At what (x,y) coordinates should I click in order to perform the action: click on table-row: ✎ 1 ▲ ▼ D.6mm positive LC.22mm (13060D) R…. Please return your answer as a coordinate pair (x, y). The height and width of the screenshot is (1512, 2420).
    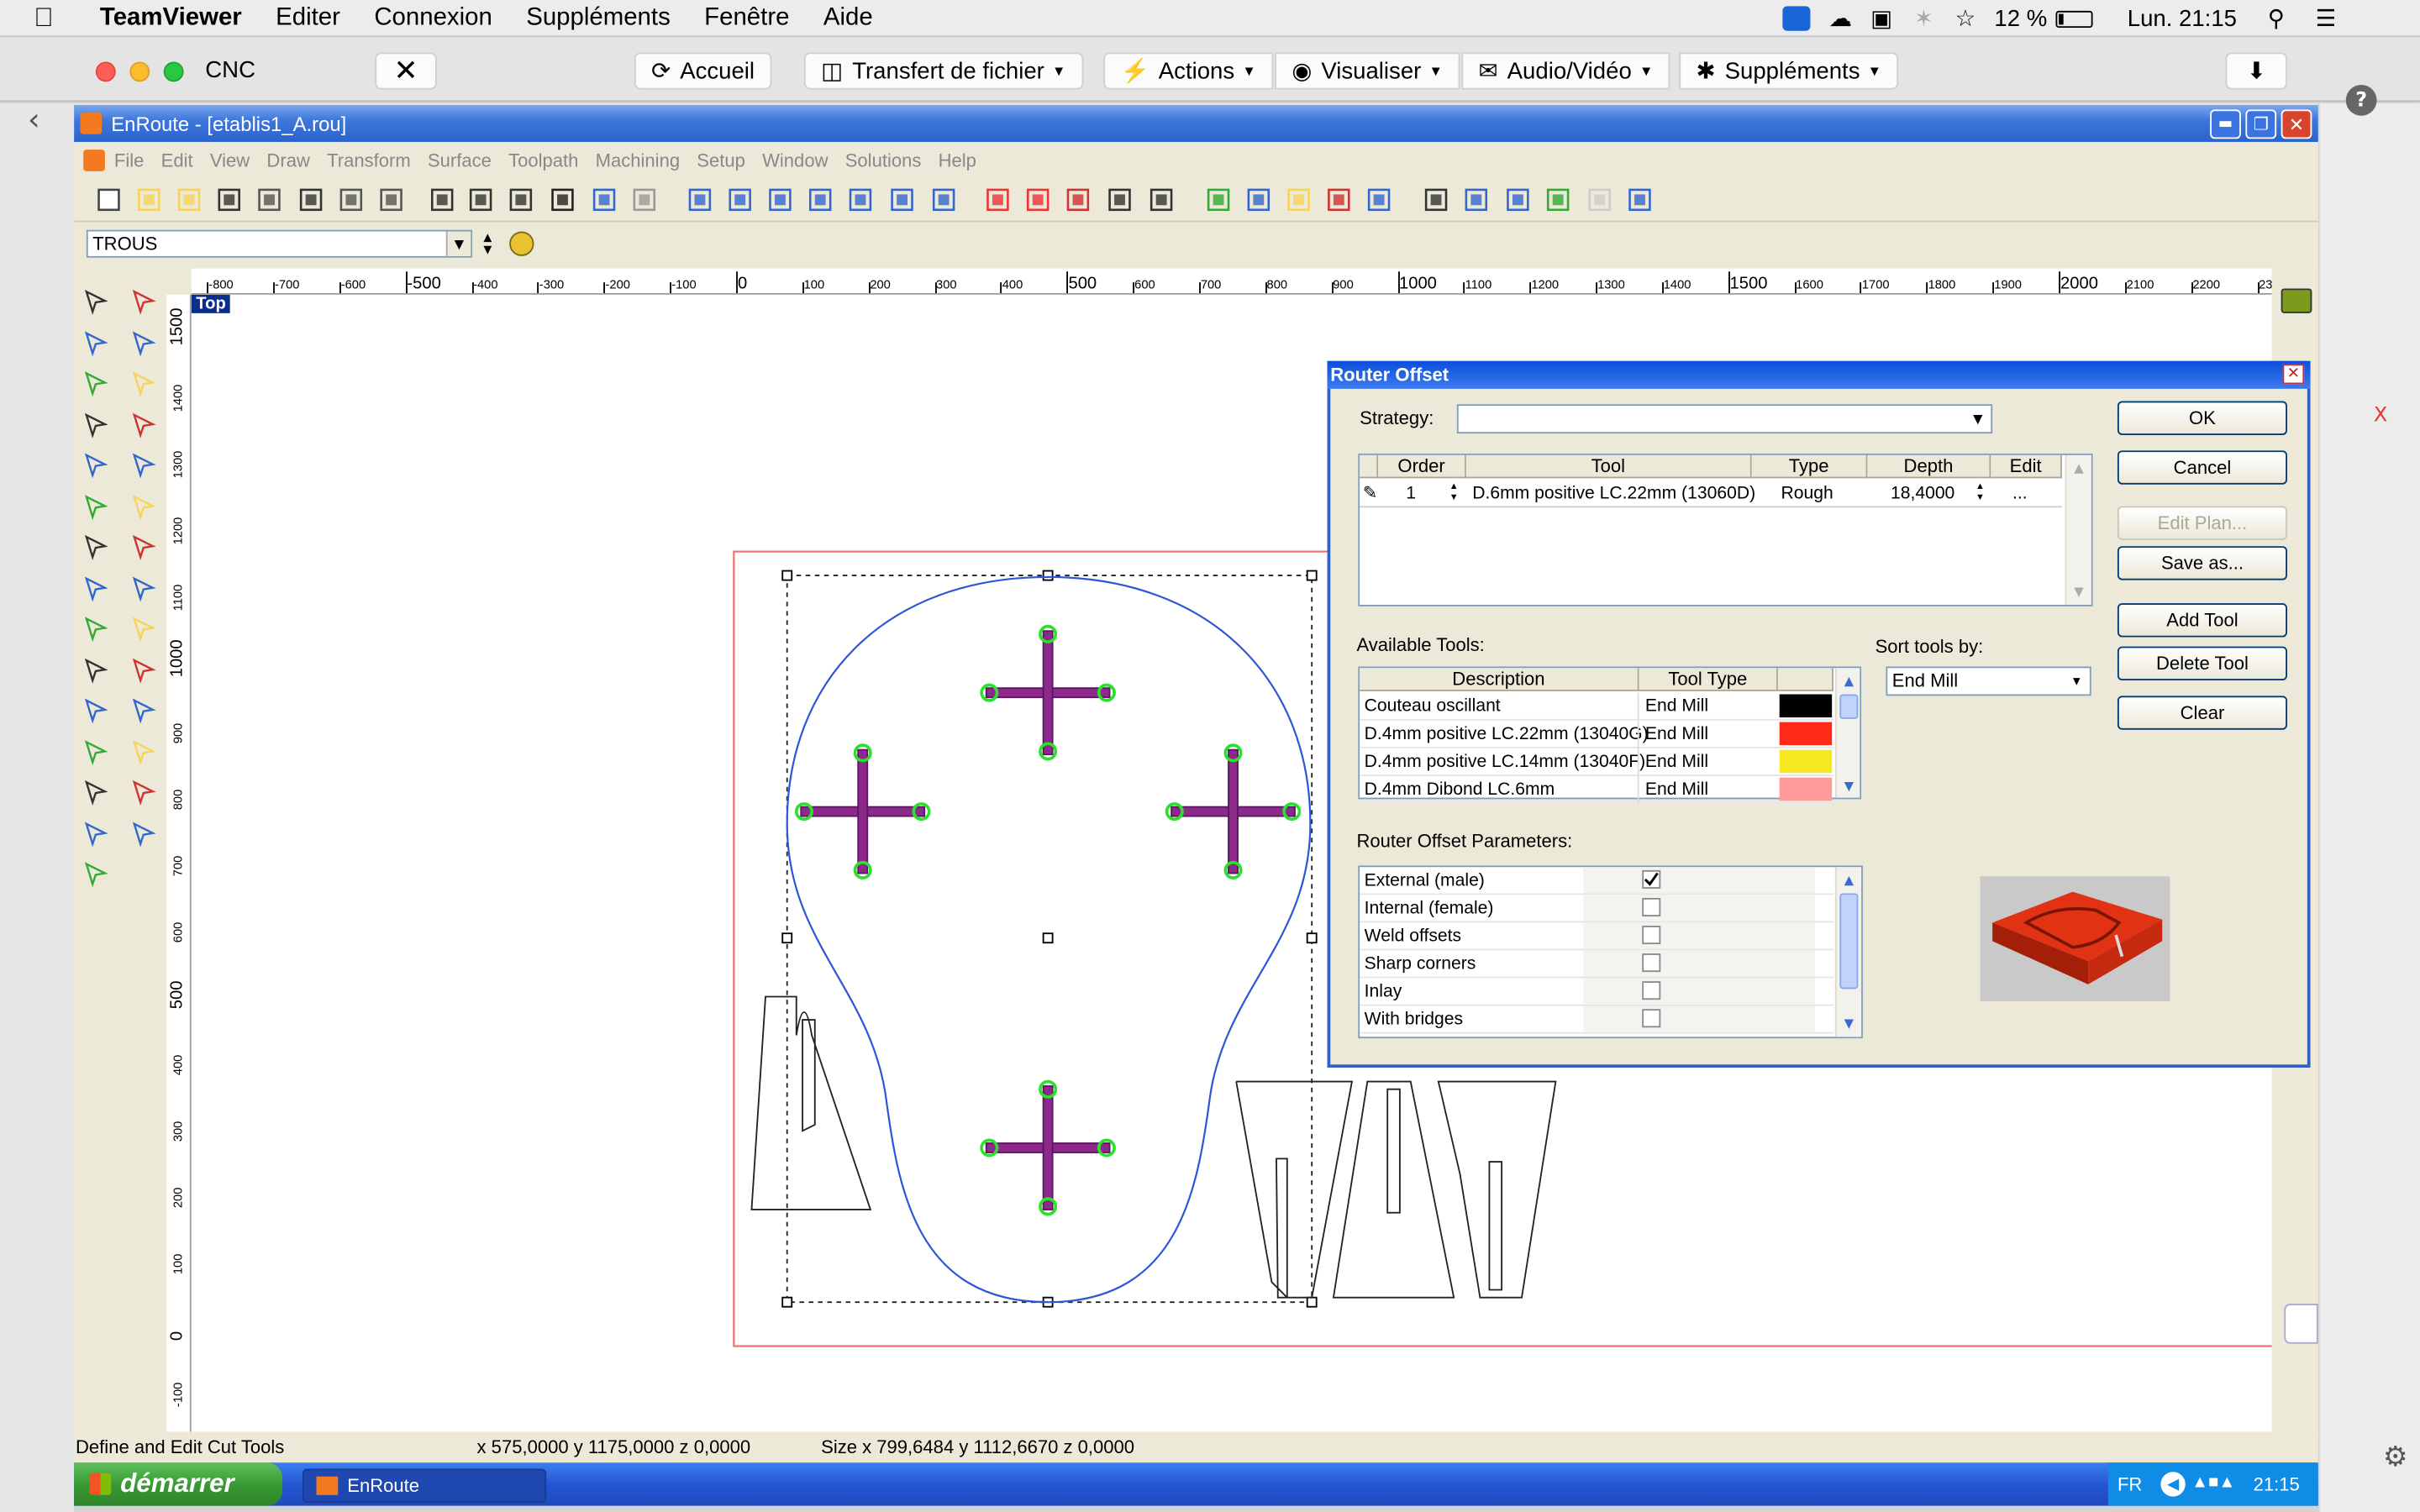
    Looking at the image, I should click on (1711, 494).